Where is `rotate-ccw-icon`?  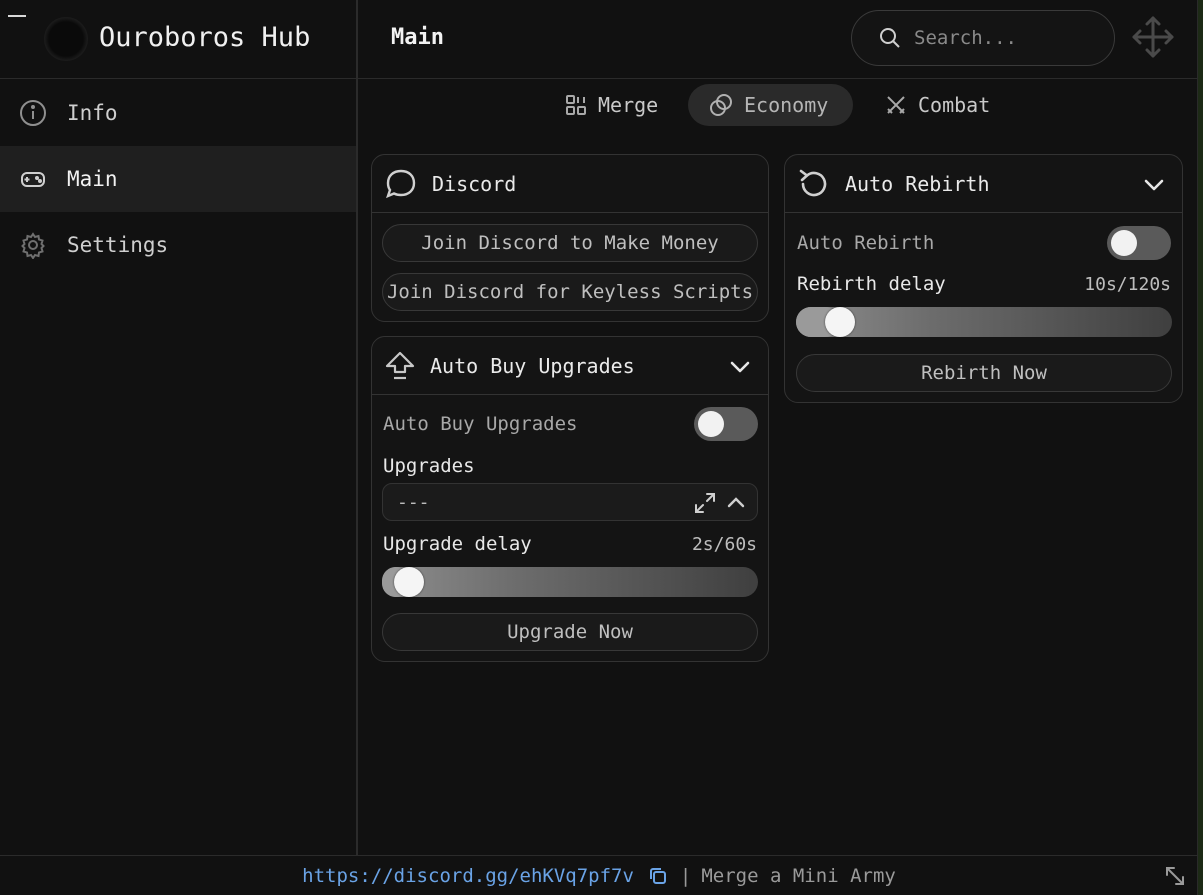 rotate-ccw-icon is located at coordinates (813, 182).